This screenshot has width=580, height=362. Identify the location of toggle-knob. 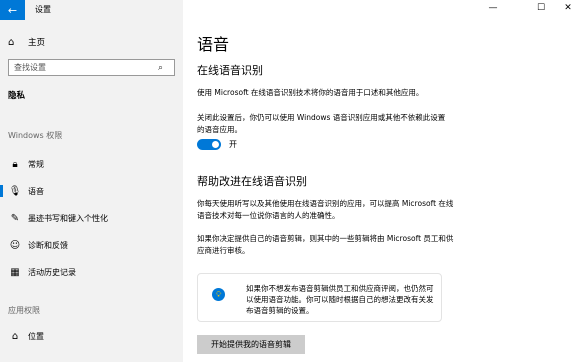
(215, 144).